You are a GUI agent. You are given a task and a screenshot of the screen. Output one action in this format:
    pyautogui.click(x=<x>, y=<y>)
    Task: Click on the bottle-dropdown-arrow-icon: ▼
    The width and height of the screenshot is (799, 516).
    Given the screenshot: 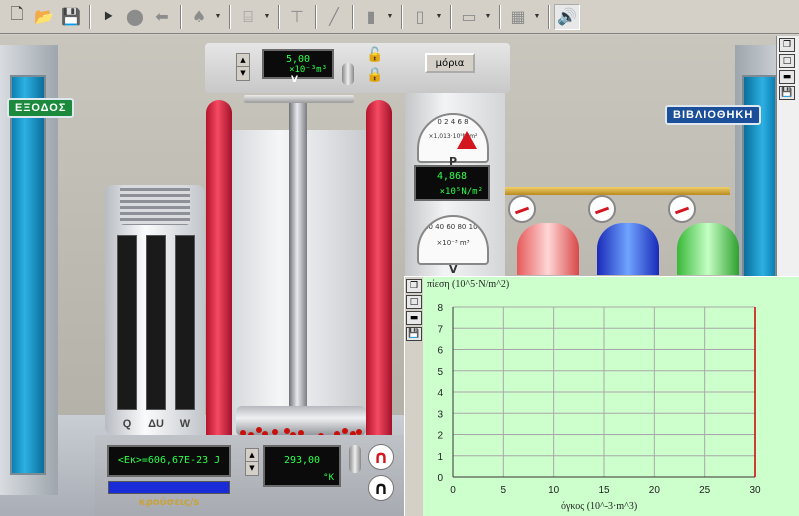 What is the action you would take?
    pyautogui.click(x=390, y=17)
    